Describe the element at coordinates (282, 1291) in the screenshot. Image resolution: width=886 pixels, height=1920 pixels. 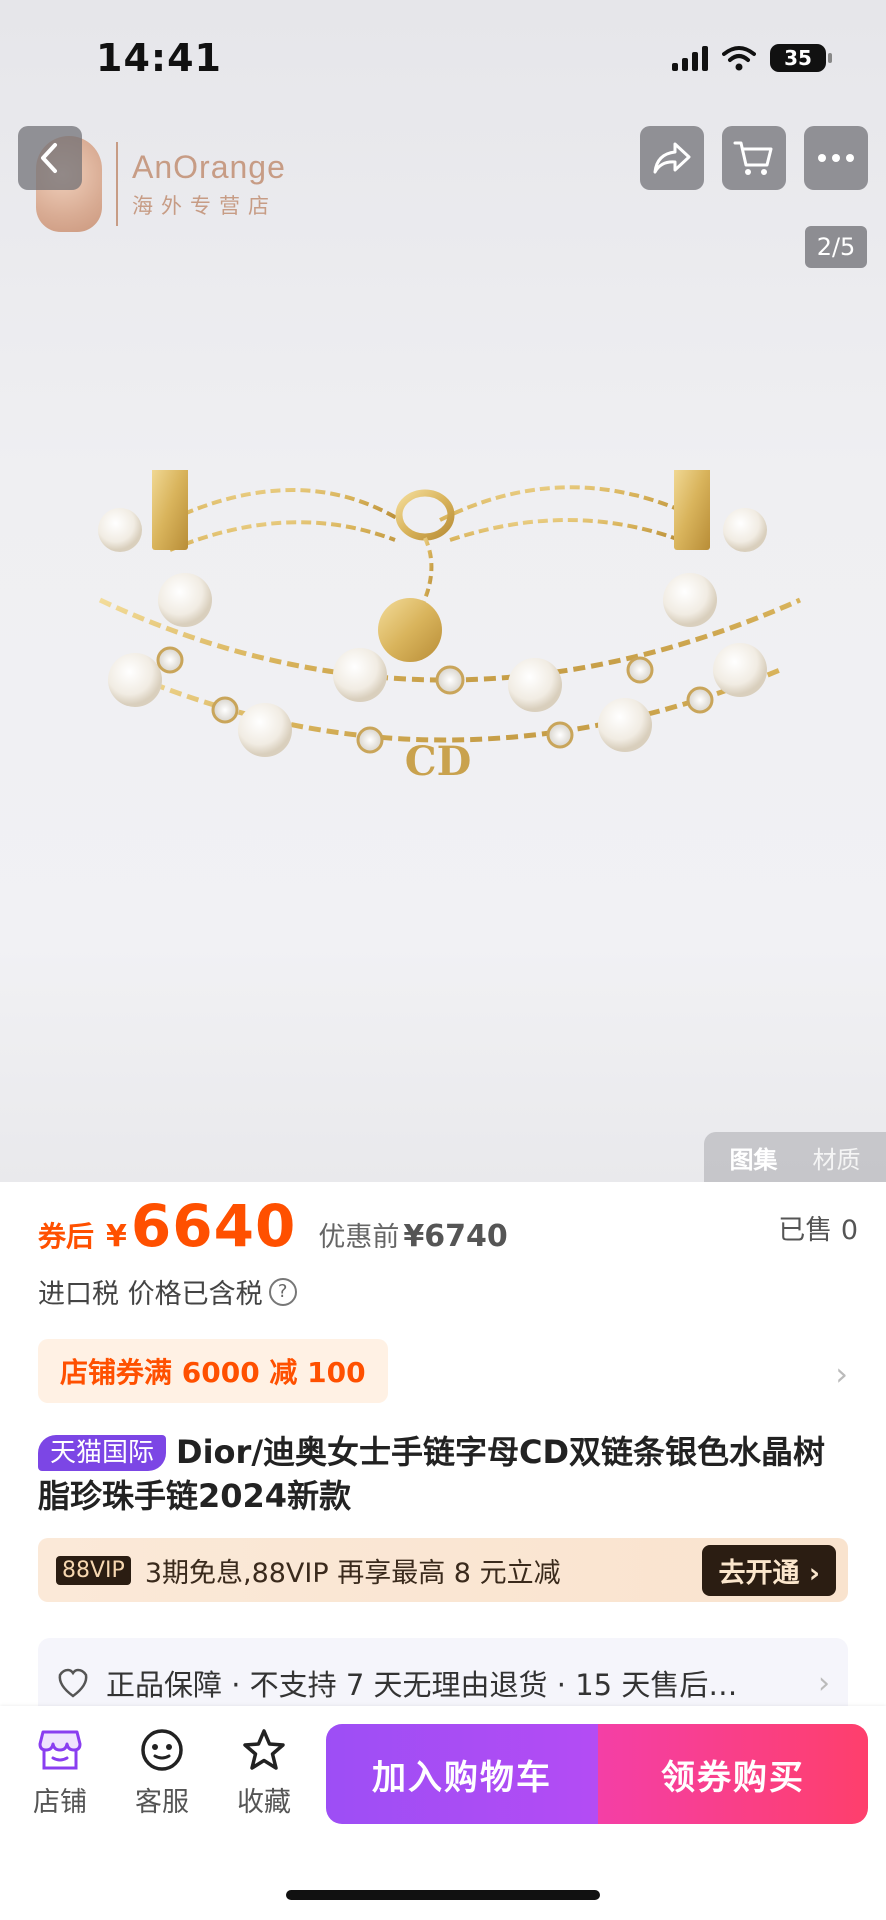
I see `help-icon: ?` at that location.